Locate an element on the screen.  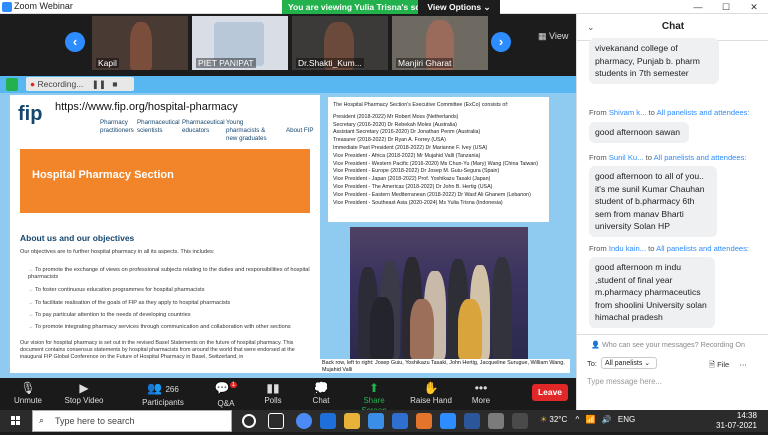
section-title: Hospital Pharmacy Section is located at coordinates (103, 175).